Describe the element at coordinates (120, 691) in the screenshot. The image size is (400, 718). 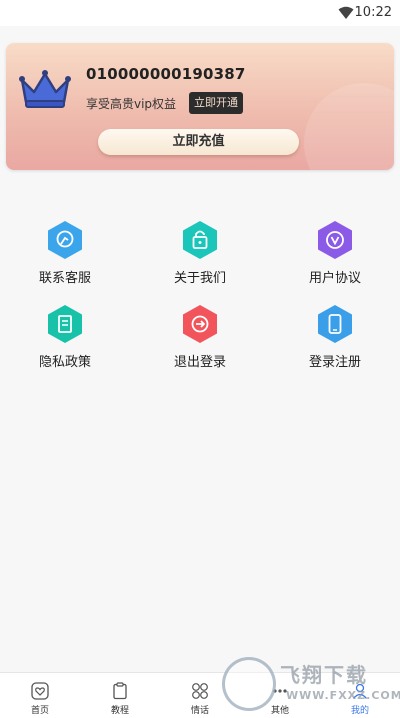
I see `clipboard-icon` at that location.